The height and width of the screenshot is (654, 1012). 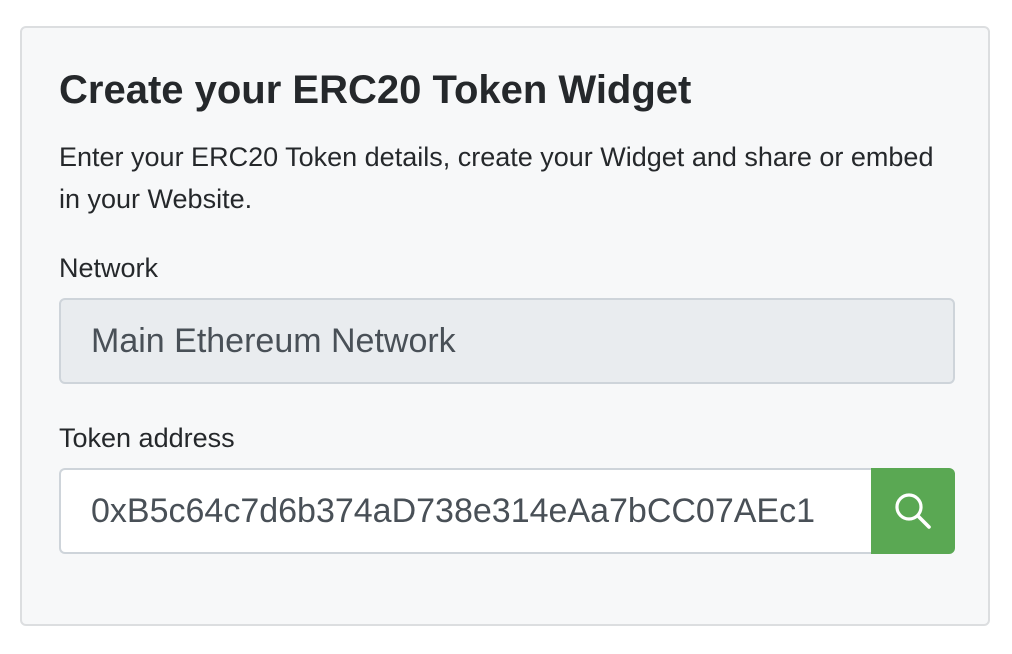 I want to click on token-address-group, so click(x=507, y=511).